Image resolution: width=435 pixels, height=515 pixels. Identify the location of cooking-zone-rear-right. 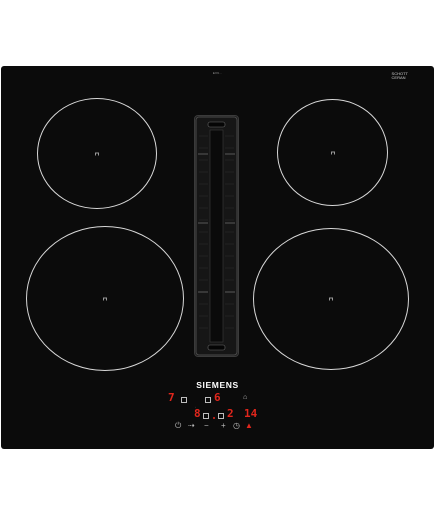
(332, 152).